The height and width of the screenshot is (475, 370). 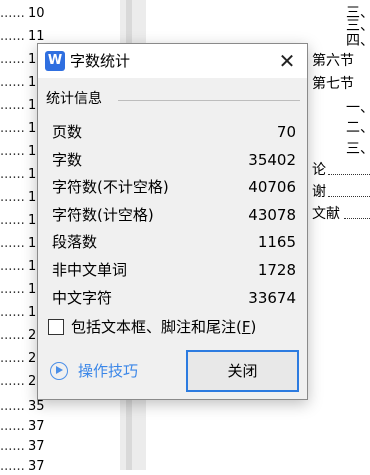 What do you see at coordinates (55, 61) in the screenshot?
I see `wps-writer-icon: W` at bounding box center [55, 61].